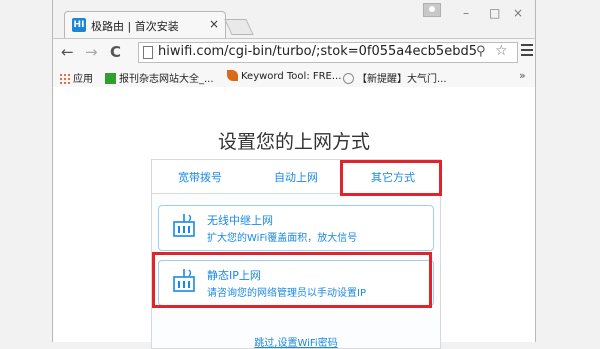 The image size is (600, 349). Describe the element at coordinates (79, 25) in the screenshot. I see `hiwifi-favicon-icon: HI` at that location.